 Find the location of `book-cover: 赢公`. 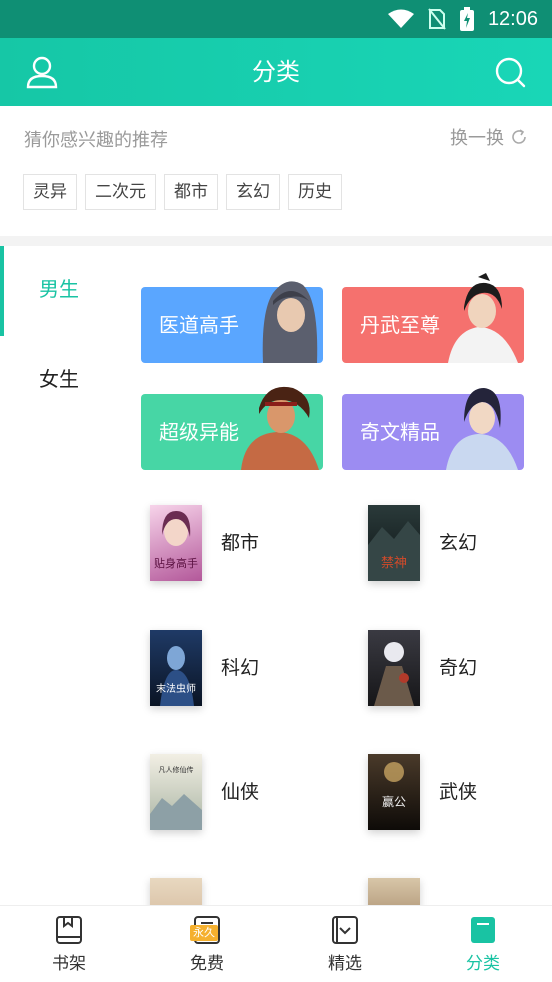

book-cover: 赢公 is located at coordinates (394, 792).